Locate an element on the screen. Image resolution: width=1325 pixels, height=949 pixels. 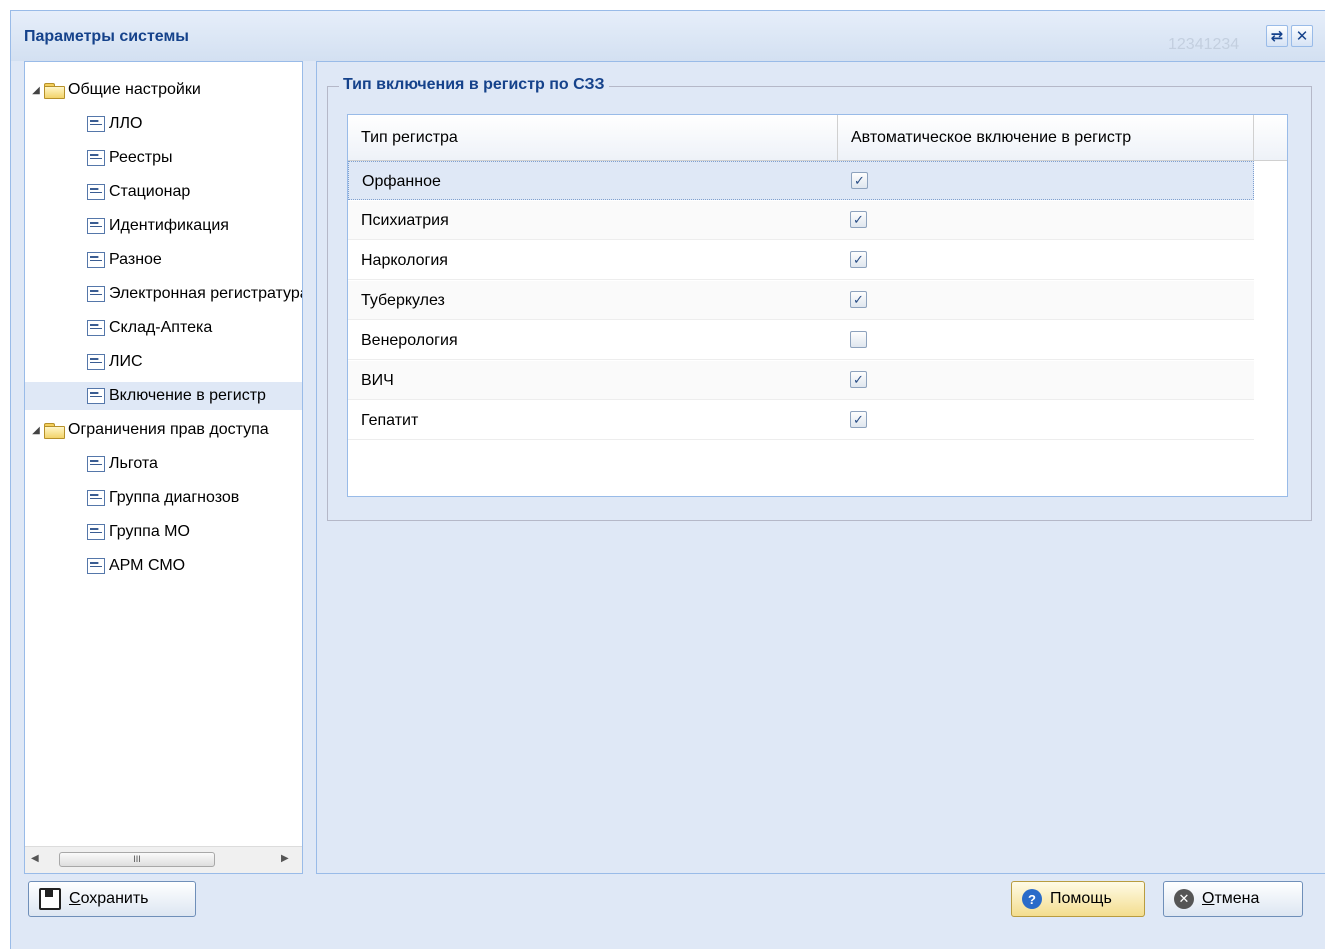
tree-folder-node: ◢ Ограничения прав доступа is located at coordinates (149, 430).